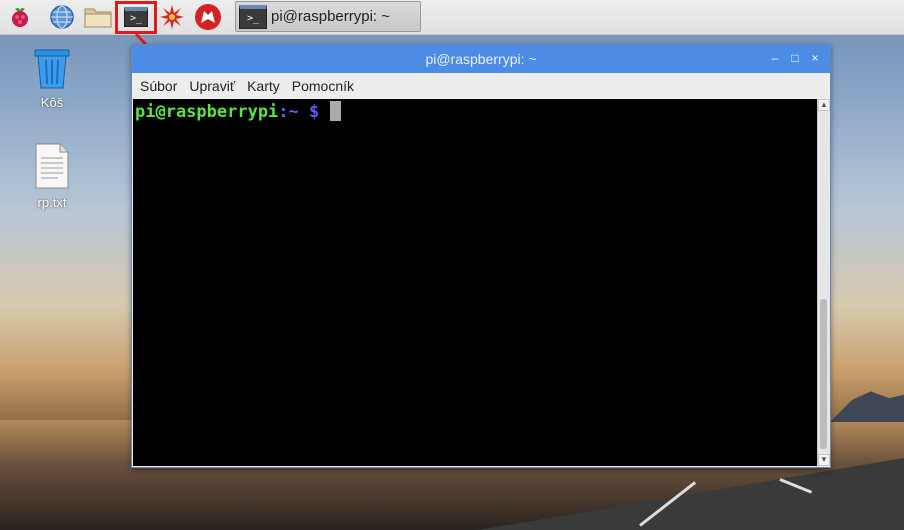 The image size is (904, 530). I want to click on raspberry-menu-icon, so click(20, 17).